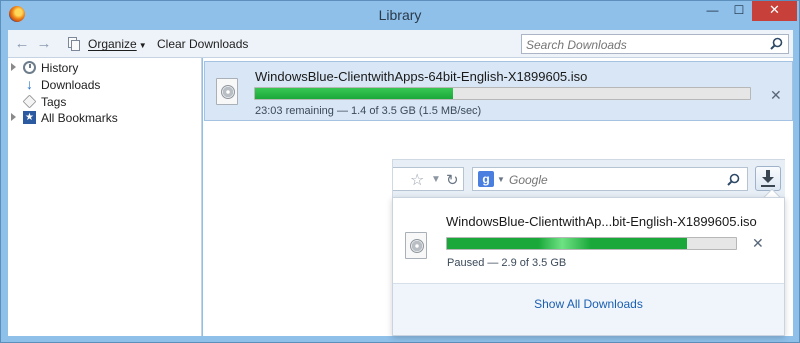 This screenshot has width=800, height=343. Describe the element at coordinates (452, 180) in the screenshot. I see `reload-icon: ↻` at that location.